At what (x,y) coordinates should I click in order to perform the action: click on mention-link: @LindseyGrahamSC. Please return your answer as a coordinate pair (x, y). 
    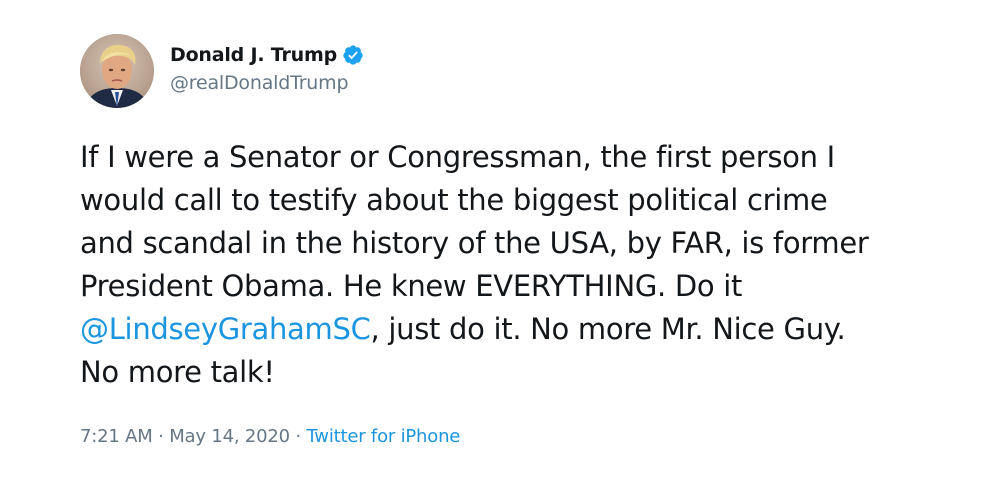
    Looking at the image, I should click on (225, 329).